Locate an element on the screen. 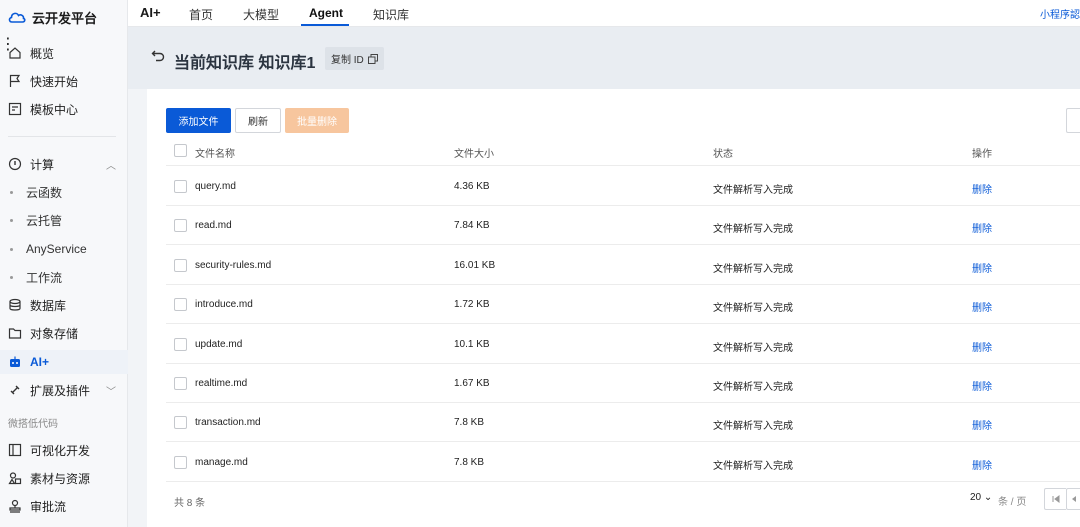 The height and width of the screenshot is (527, 1080). sidebar-item-extensions: 扩展及插件 ﹀ is located at coordinates (64, 390).